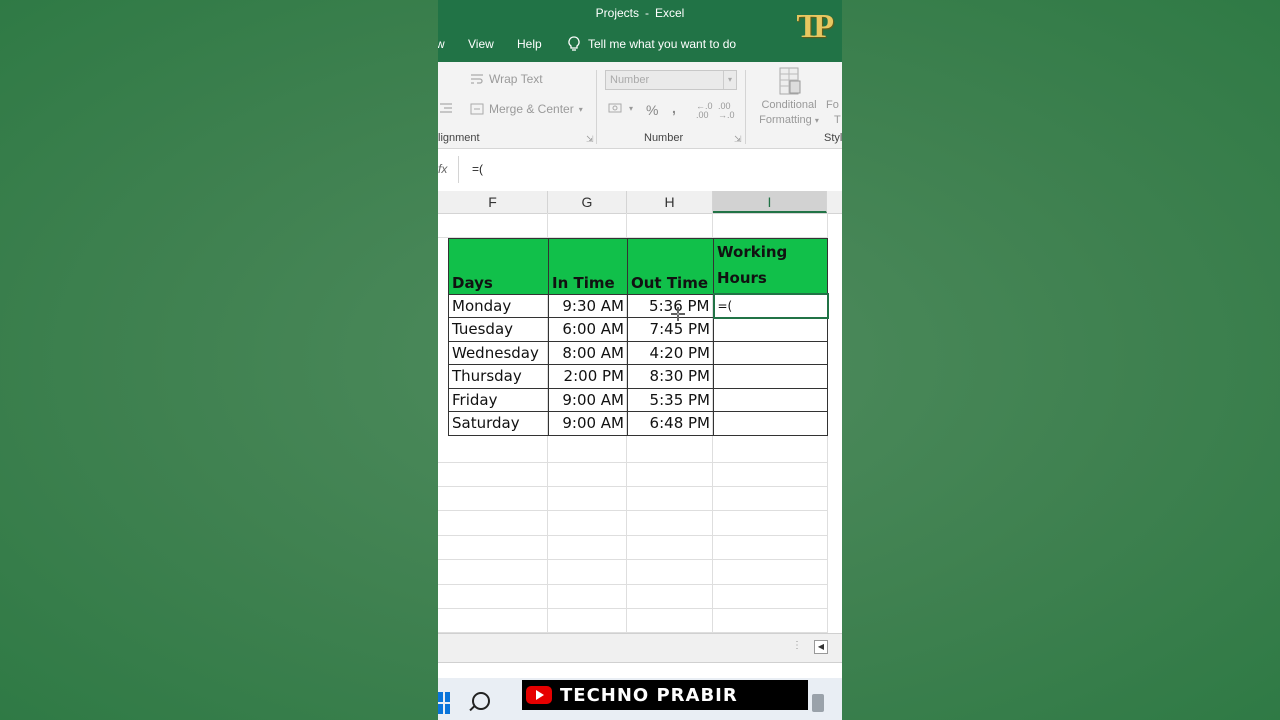  I want to click on channel-banner: TECHNO PRABIR, so click(665, 695).